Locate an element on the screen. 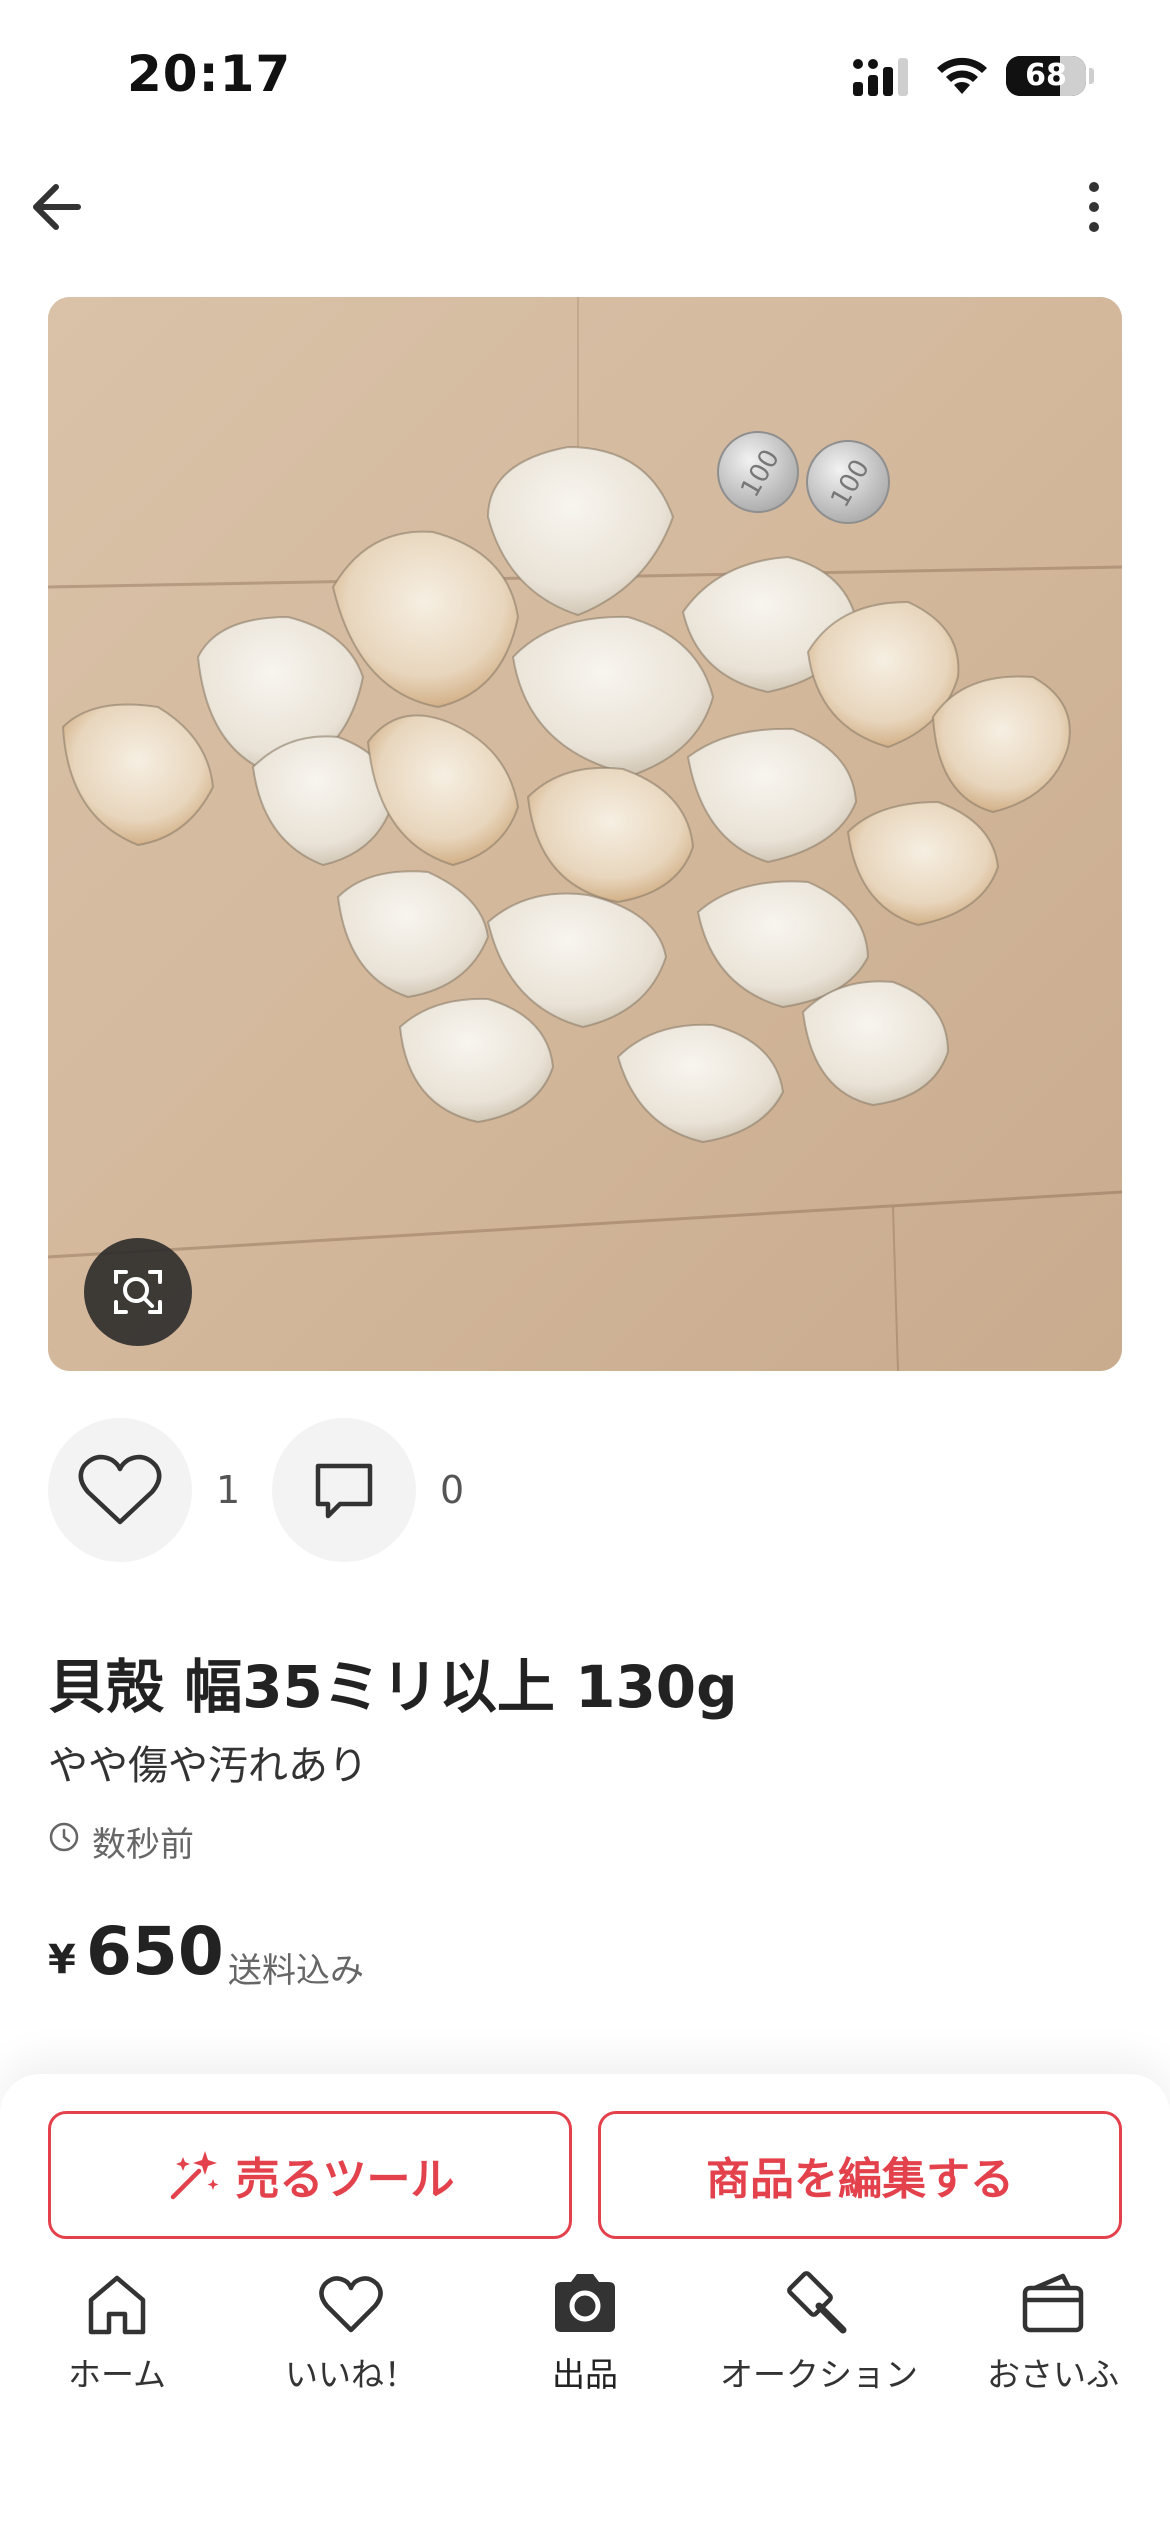  nav-likes-label: いいね！ is located at coordinates (351, 2374).